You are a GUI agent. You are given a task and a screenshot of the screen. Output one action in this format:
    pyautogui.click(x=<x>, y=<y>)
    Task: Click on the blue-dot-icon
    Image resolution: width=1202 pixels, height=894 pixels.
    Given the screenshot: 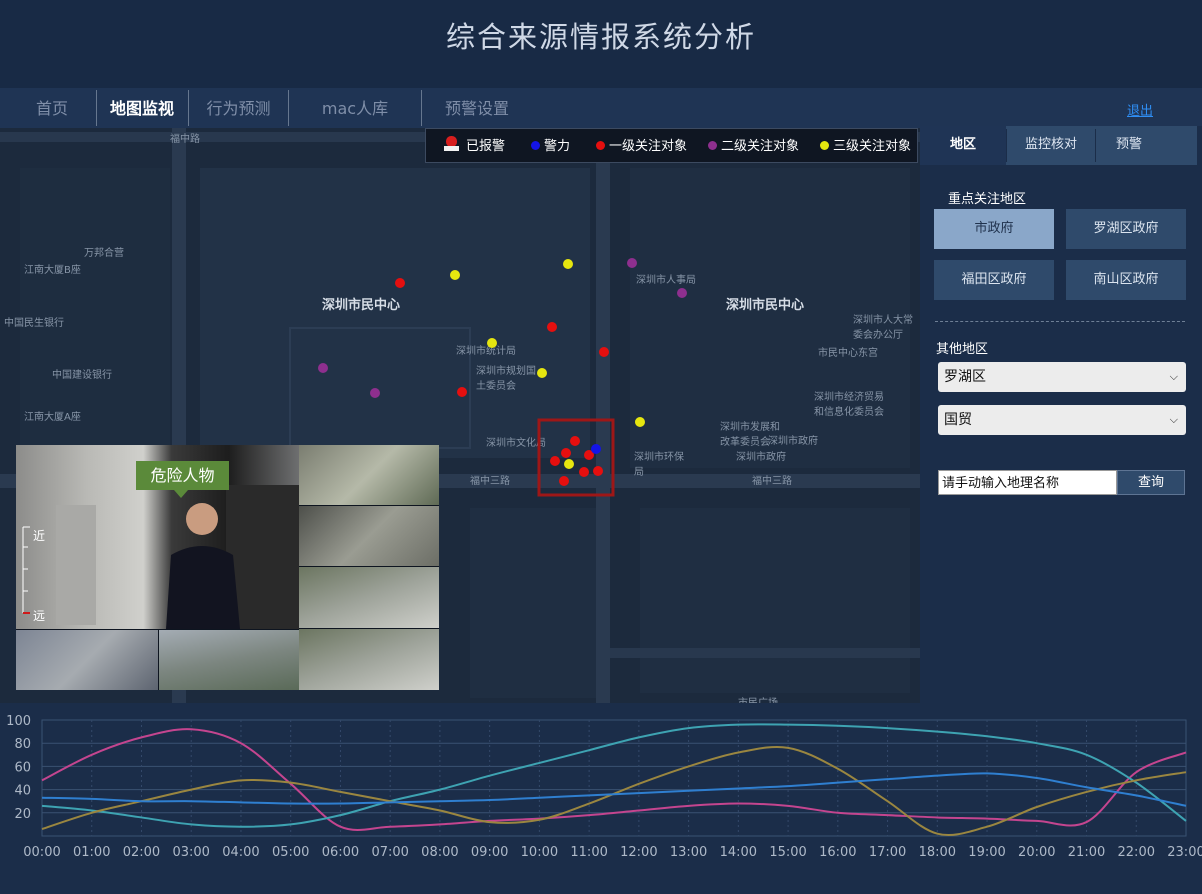 What is the action you would take?
    pyautogui.click(x=535, y=145)
    